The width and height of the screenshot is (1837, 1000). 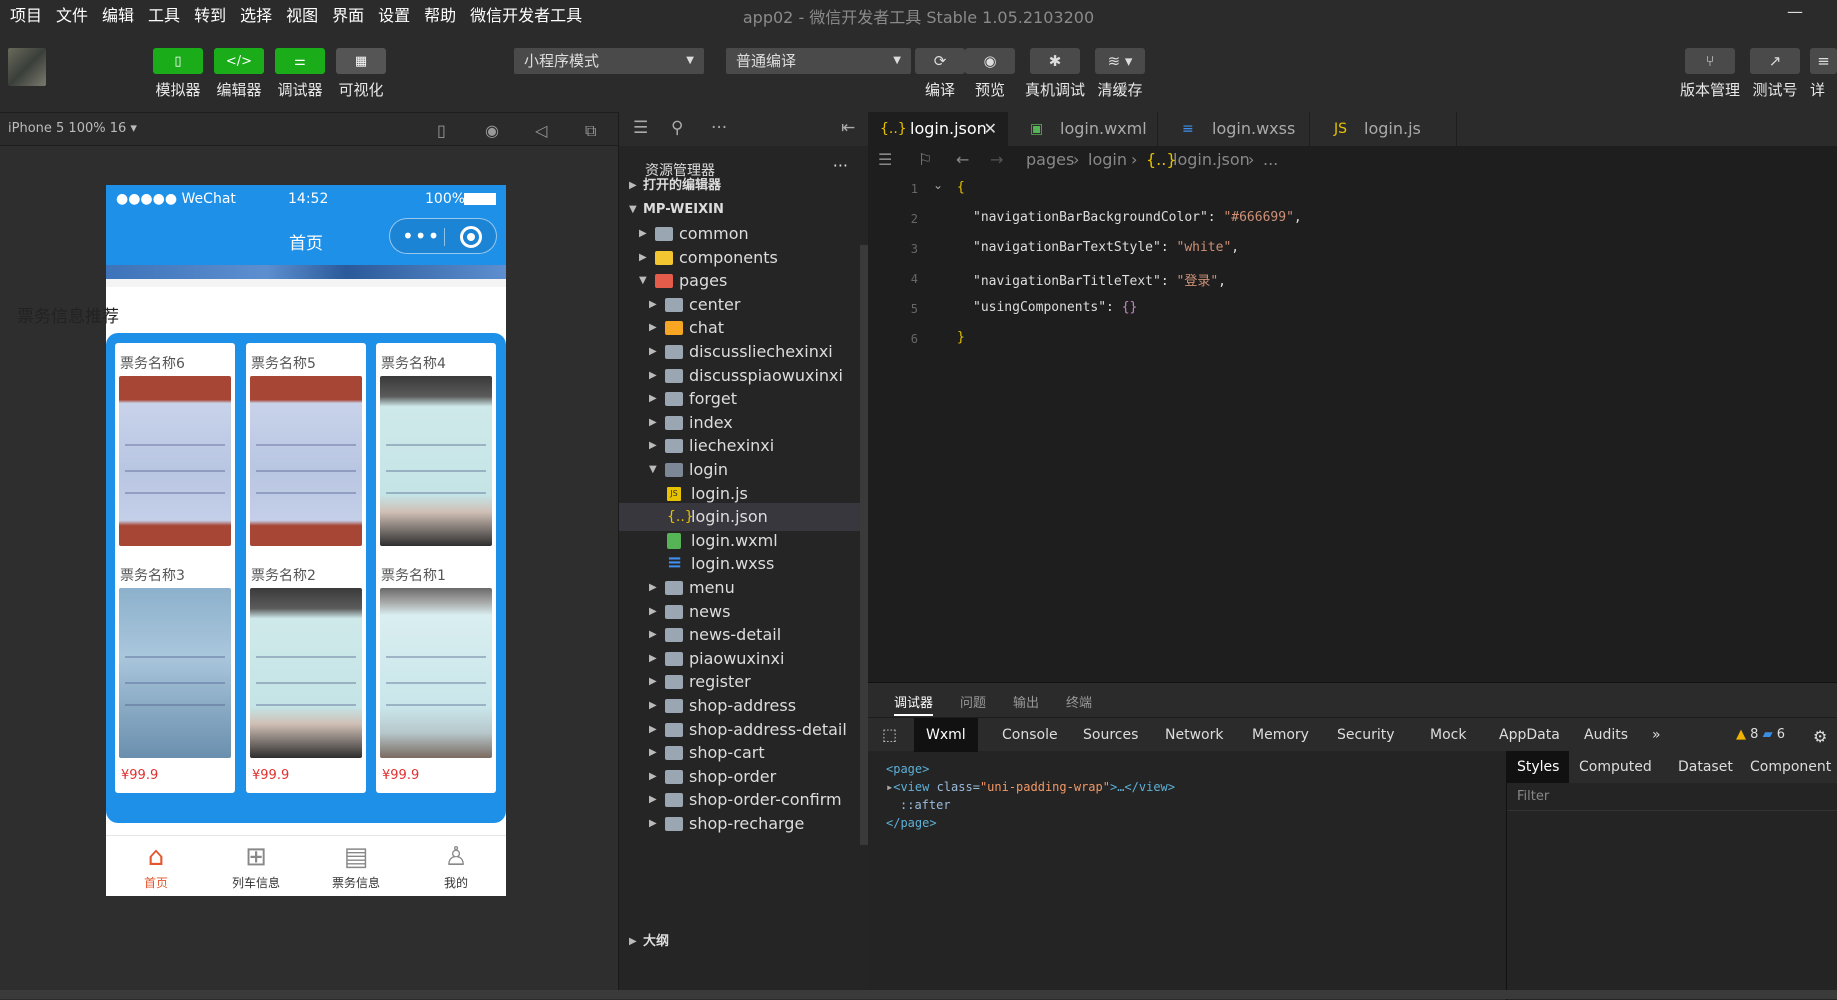 I want to click on xml-after: ::after, so click(x=925, y=805).